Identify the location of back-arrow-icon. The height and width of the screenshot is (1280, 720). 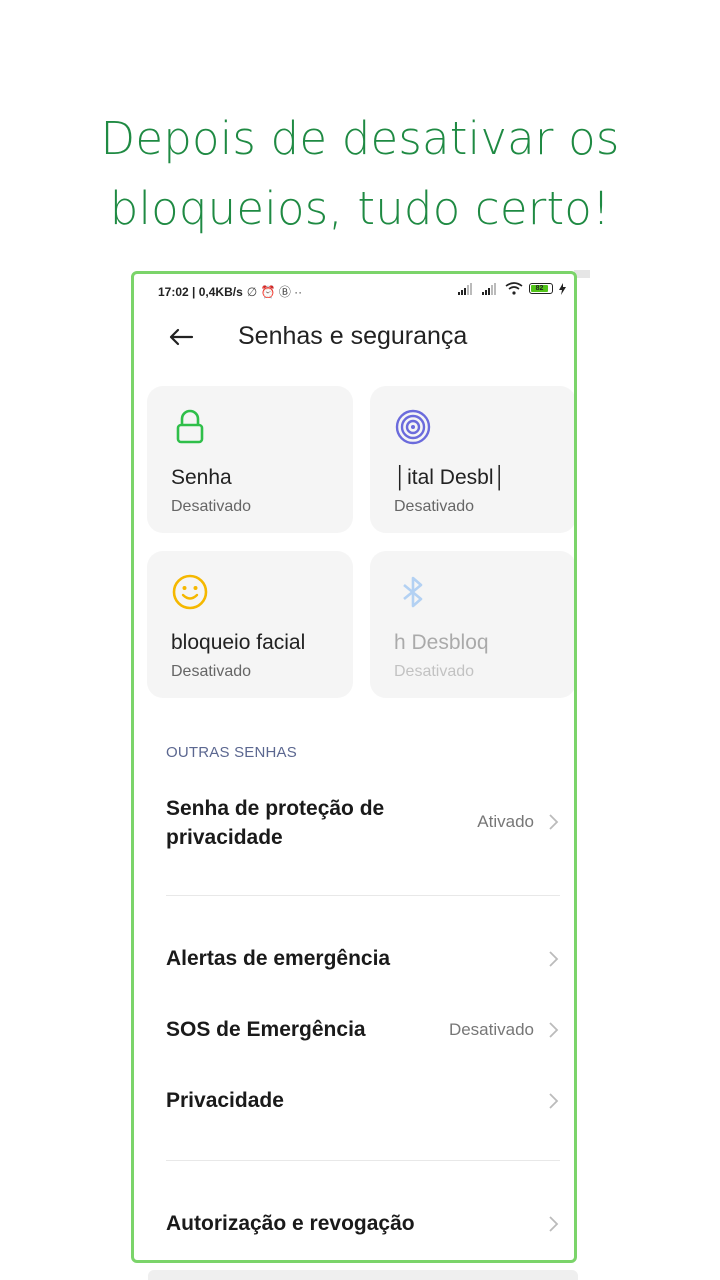
(181, 337).